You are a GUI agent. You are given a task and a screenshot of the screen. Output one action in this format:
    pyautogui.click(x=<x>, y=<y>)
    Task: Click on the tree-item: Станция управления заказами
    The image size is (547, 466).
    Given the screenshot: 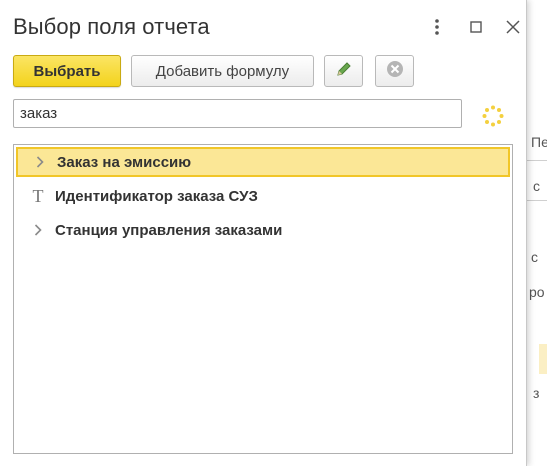 What is the action you would take?
    pyautogui.click(x=263, y=230)
    